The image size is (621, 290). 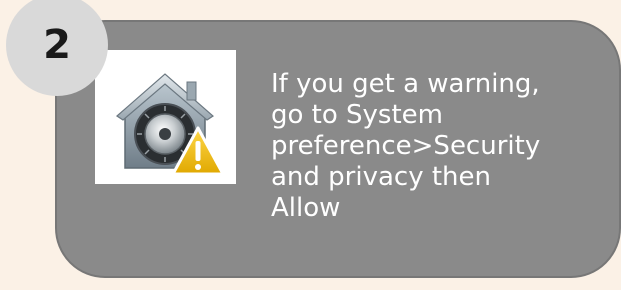 What do you see at coordinates (57, 45) in the screenshot?
I see `step-number: 2` at bounding box center [57, 45].